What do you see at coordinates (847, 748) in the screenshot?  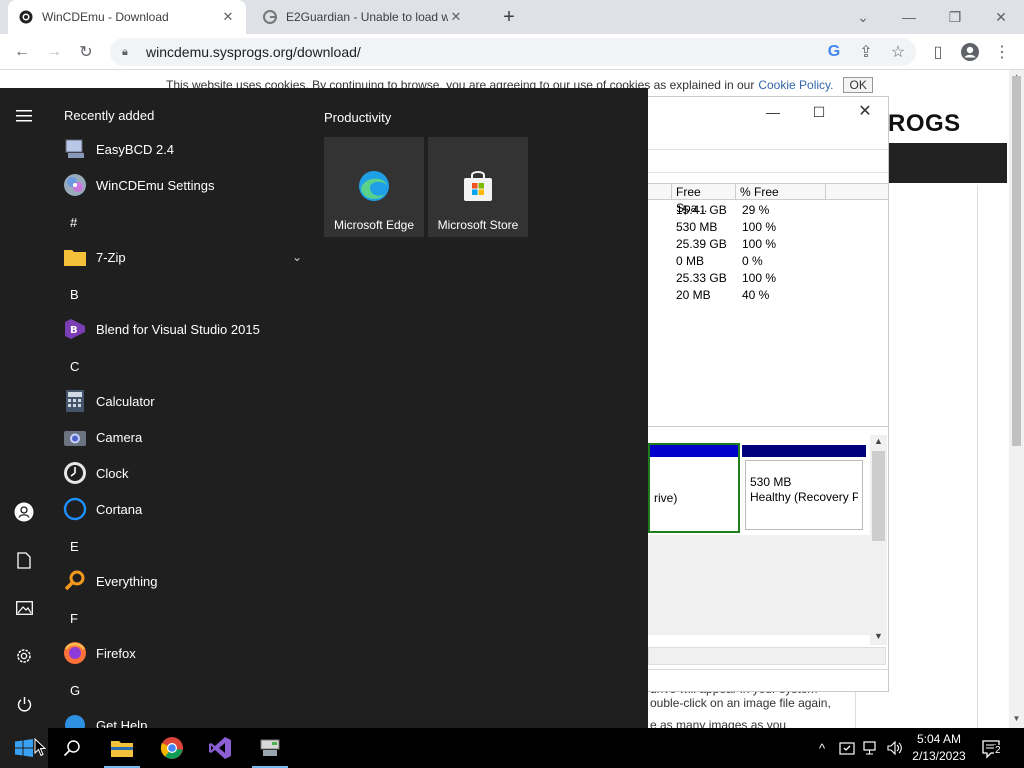 I see `security-center-icon` at bounding box center [847, 748].